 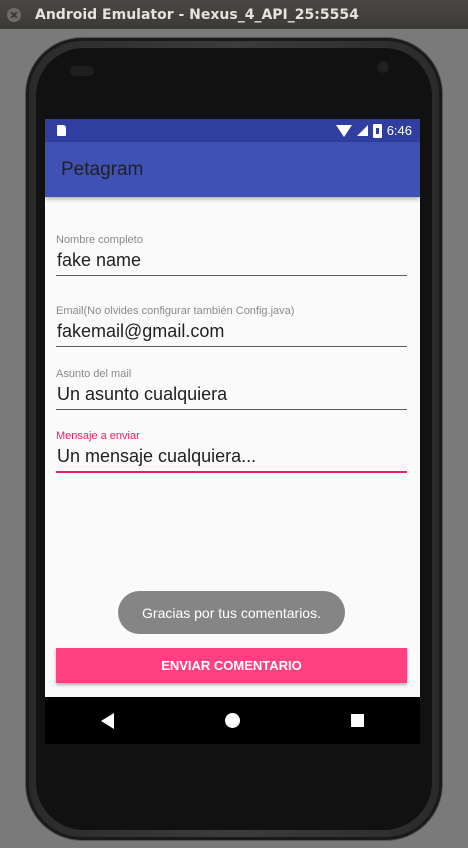 What do you see at coordinates (82, 71) in the screenshot?
I see `speaker-grille` at bounding box center [82, 71].